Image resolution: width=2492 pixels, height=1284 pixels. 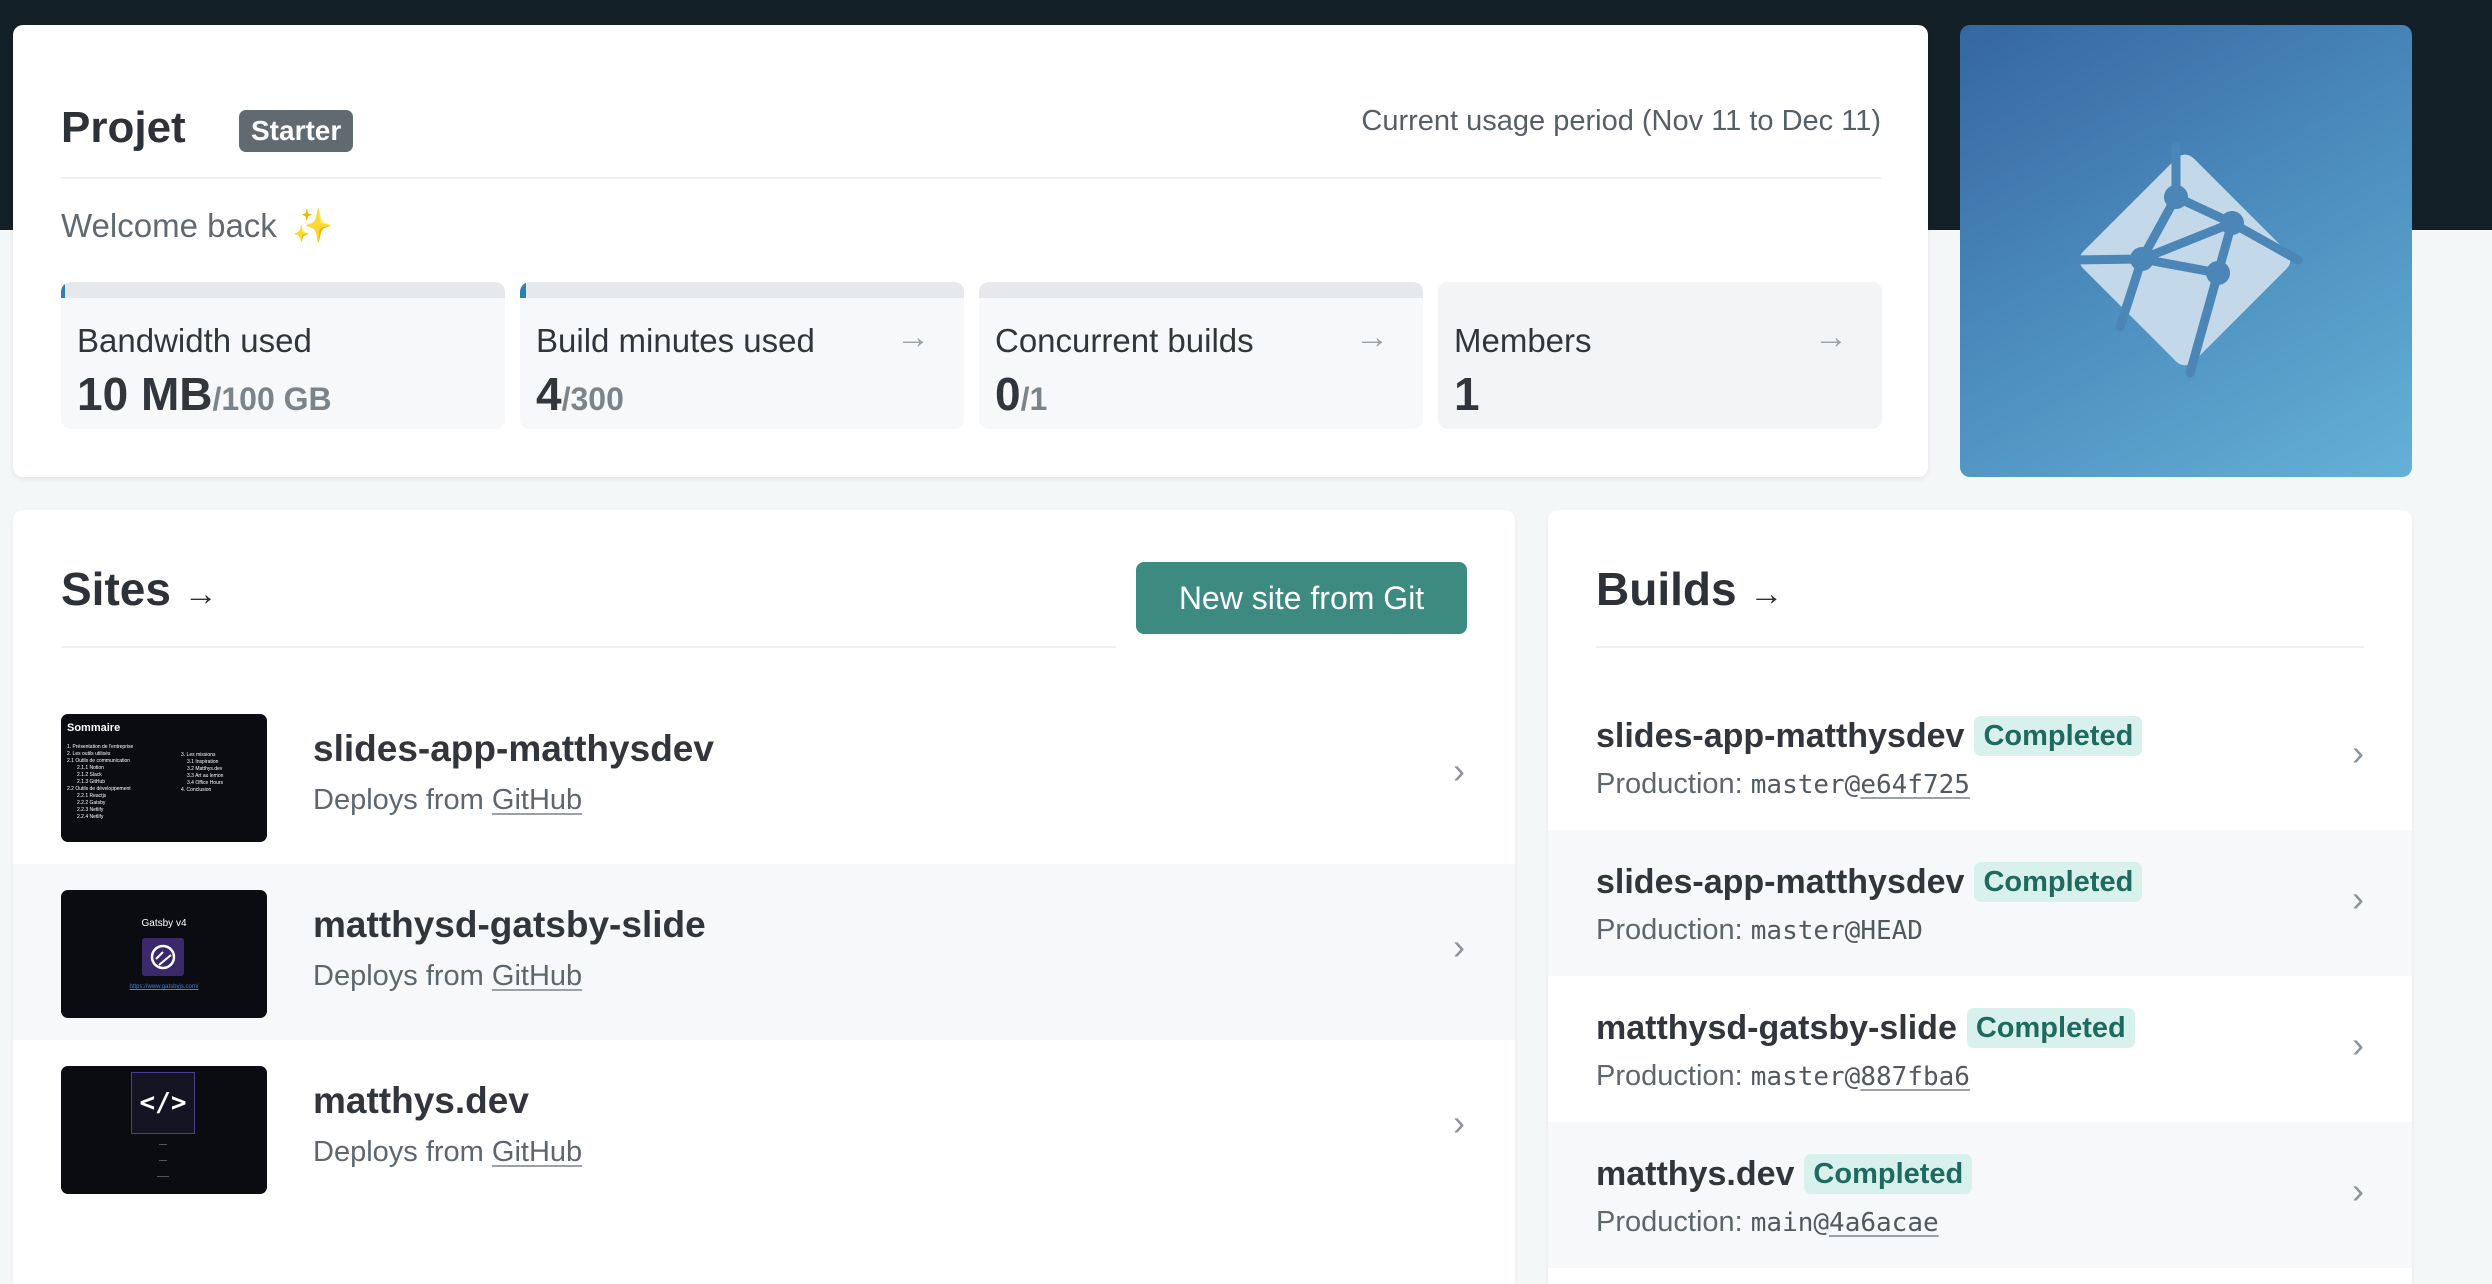 What do you see at coordinates (1783, 784) in the screenshot?
I see `build-ref: Production: master@e64f725` at bounding box center [1783, 784].